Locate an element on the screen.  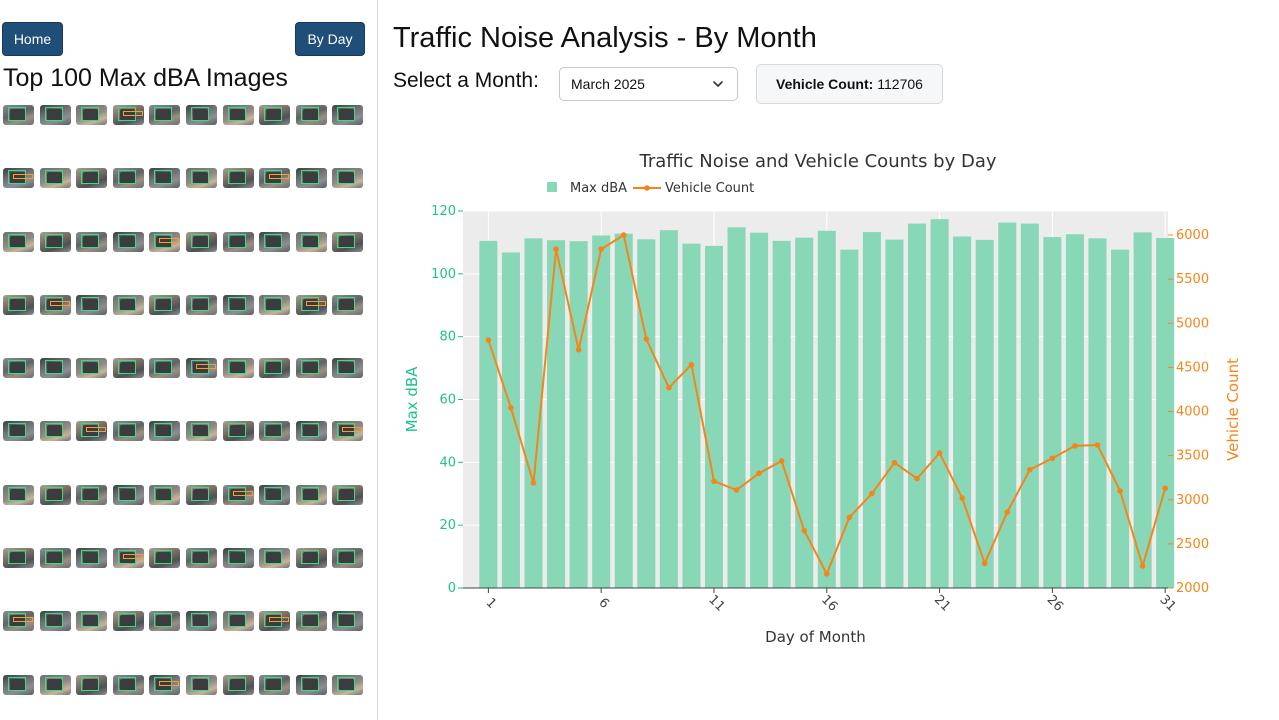
by-day-button: By Day is located at coordinates (330, 39).